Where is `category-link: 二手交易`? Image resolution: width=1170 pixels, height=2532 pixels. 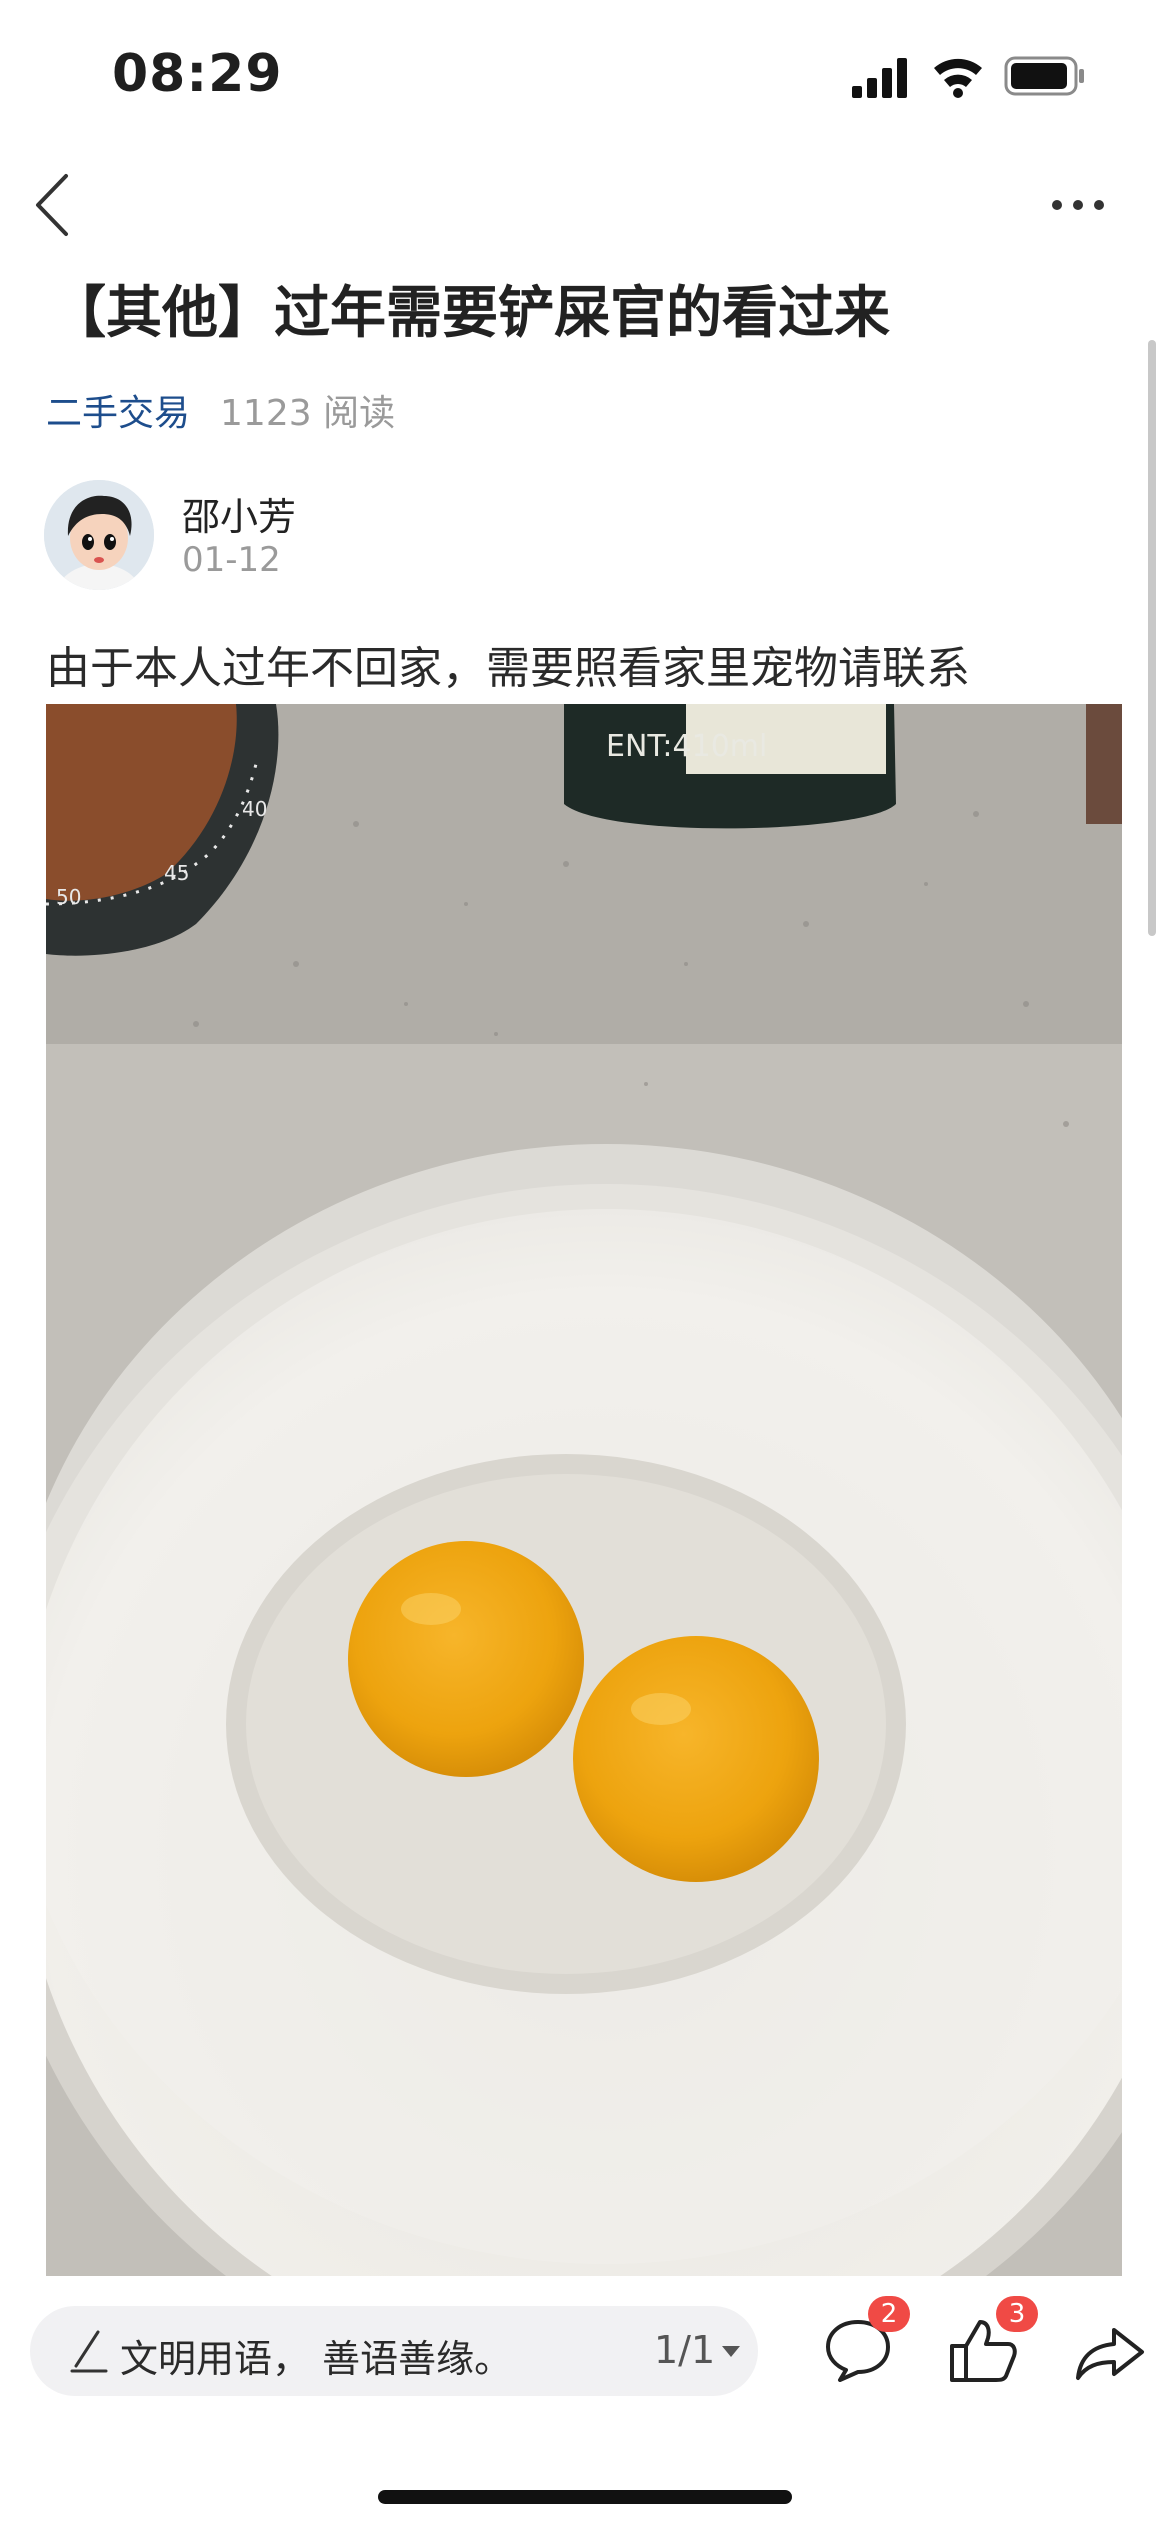
category-link: 二手交易 is located at coordinates (118, 413).